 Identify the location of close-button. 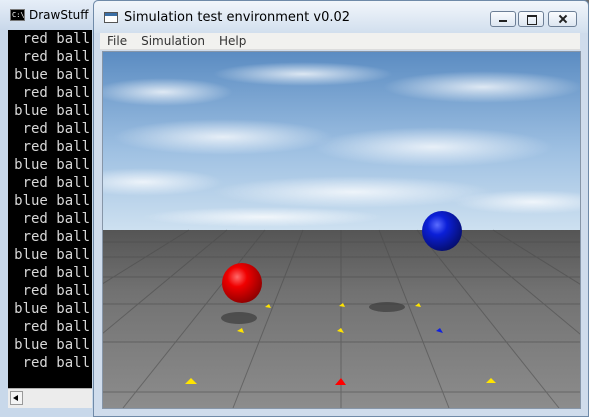
(562, 19).